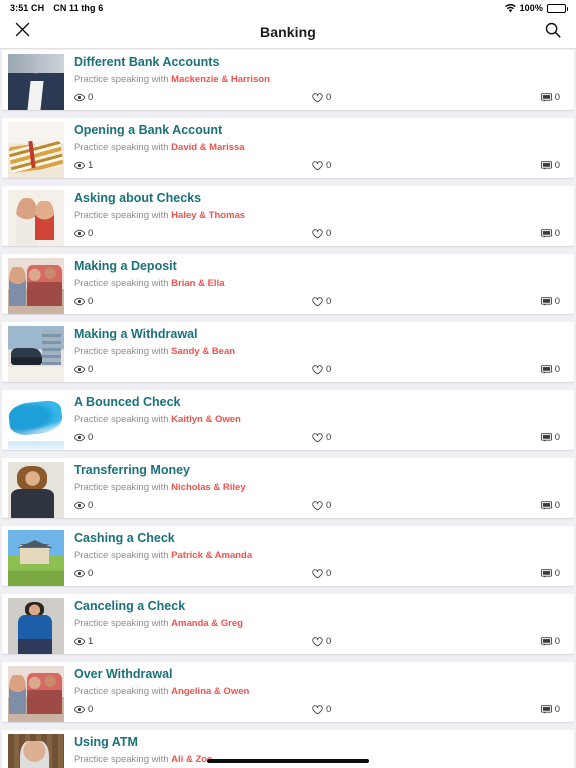  What do you see at coordinates (212, 555) in the screenshot?
I see `lesson-partners: Patrick & Amanda` at bounding box center [212, 555].